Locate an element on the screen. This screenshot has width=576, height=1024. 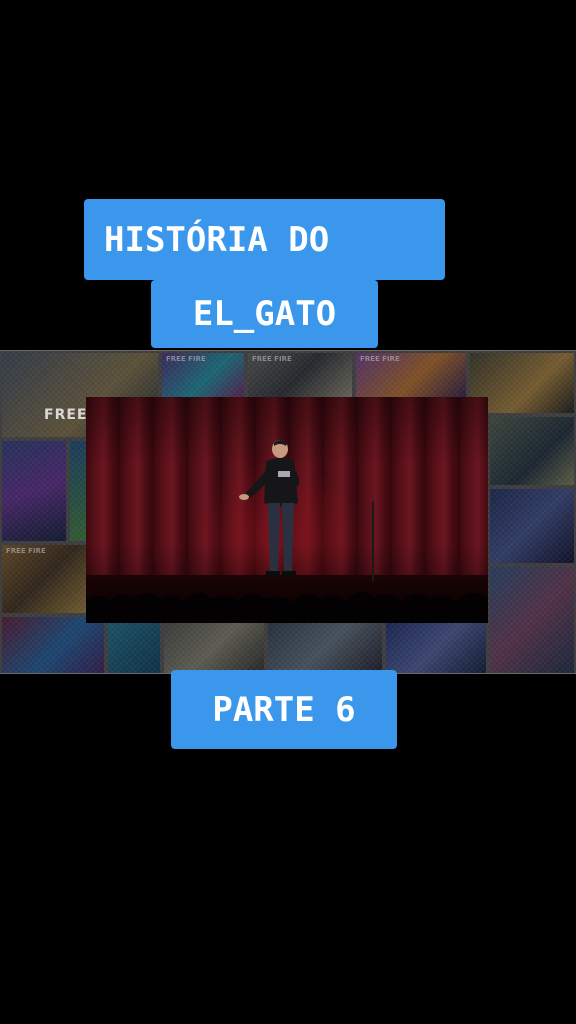
poster-title-text: FREE is located at coordinates (66, 415).